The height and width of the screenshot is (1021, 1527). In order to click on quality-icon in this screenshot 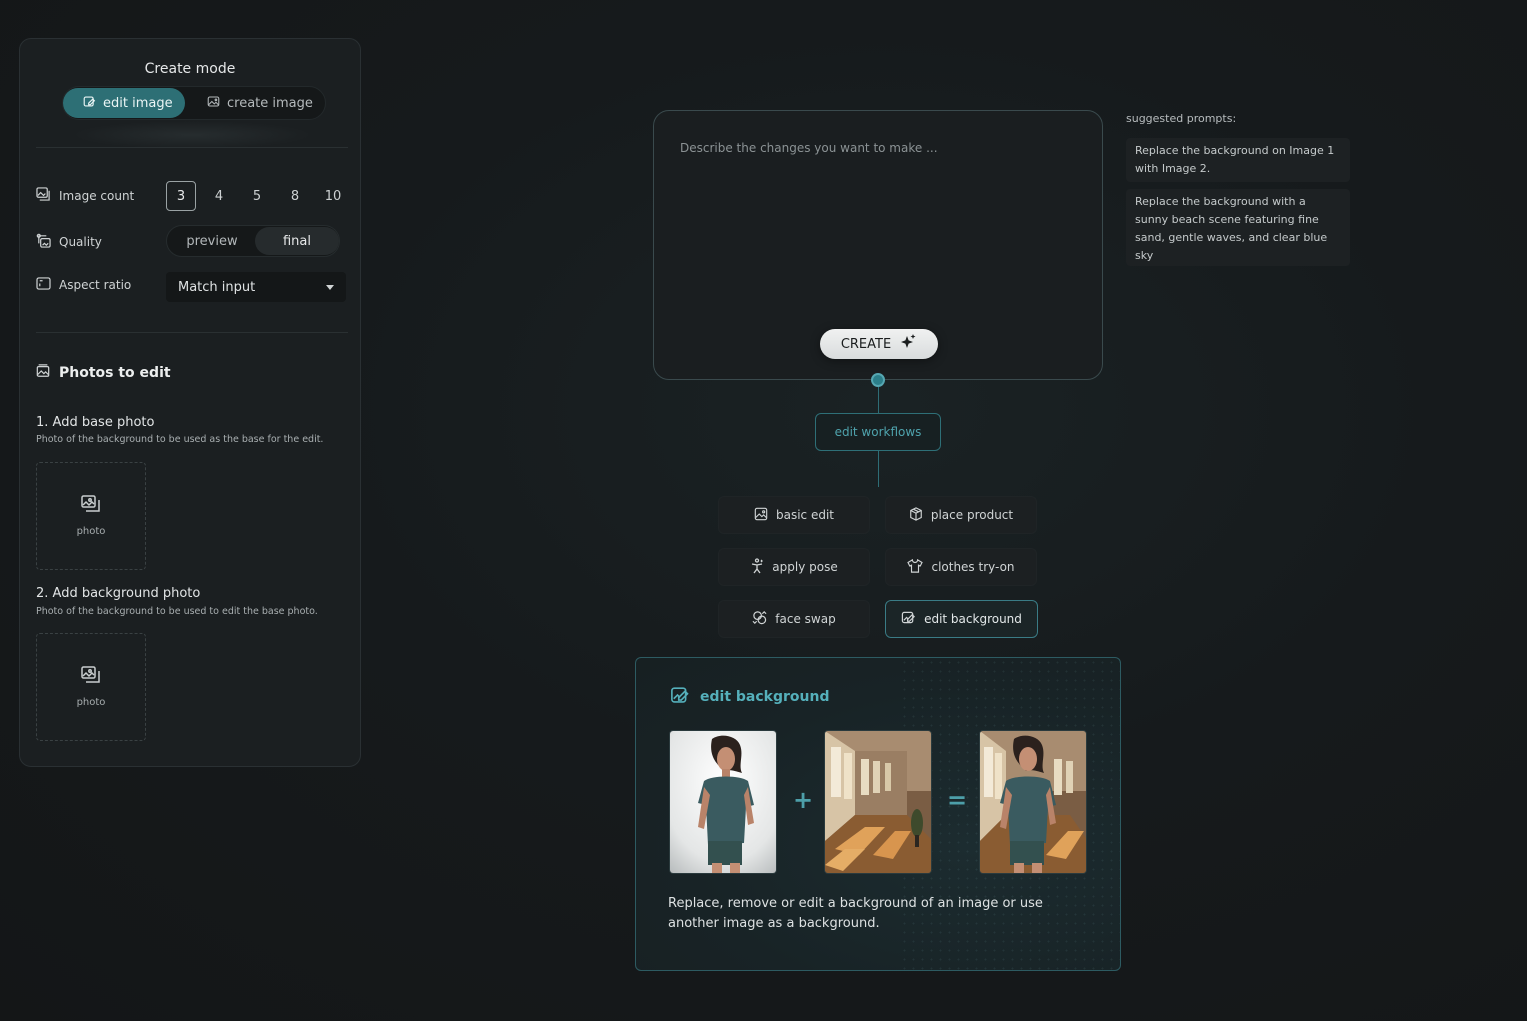, I will do `click(43, 242)`.